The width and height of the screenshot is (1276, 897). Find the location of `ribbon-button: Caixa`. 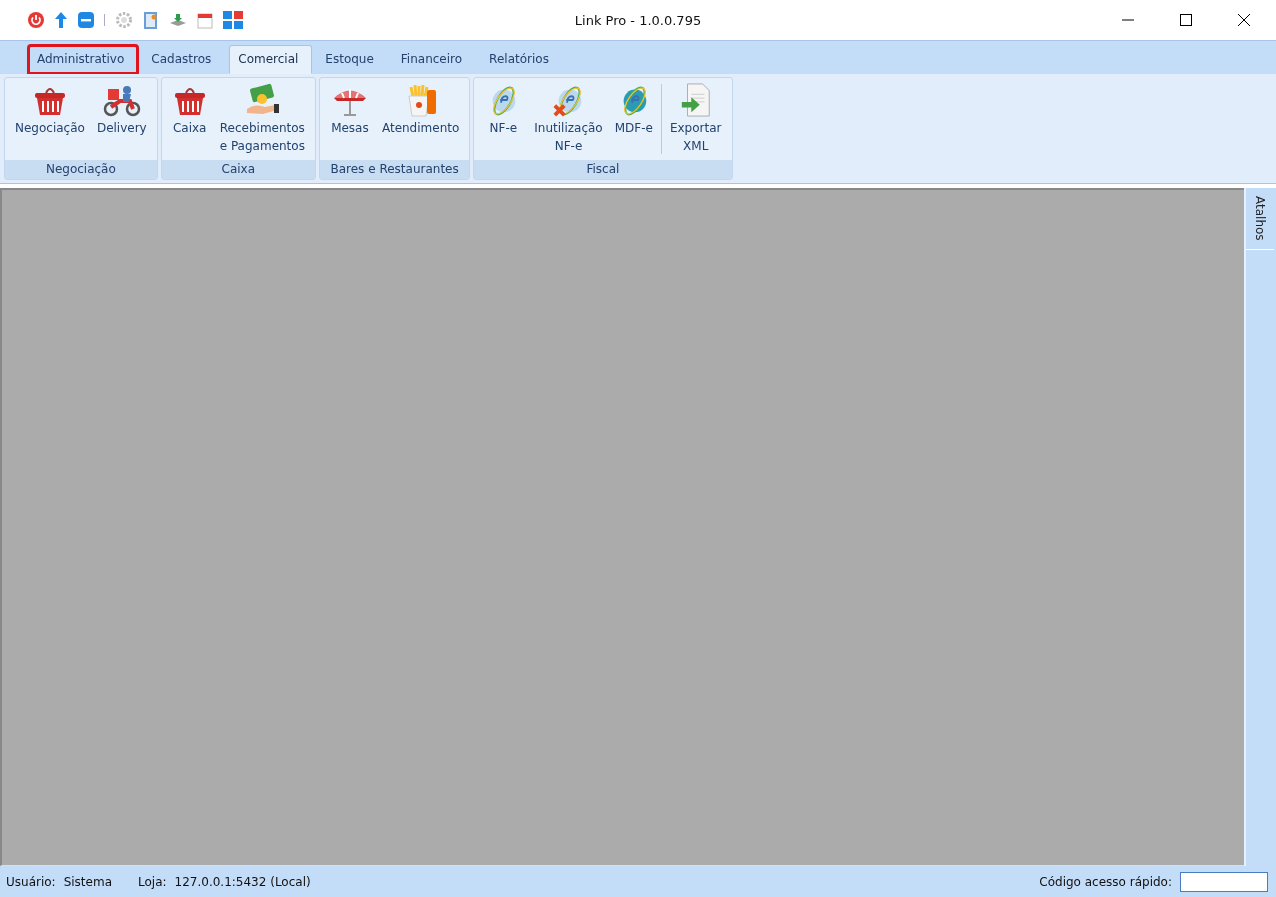

ribbon-button: Caixa is located at coordinates (189, 120).